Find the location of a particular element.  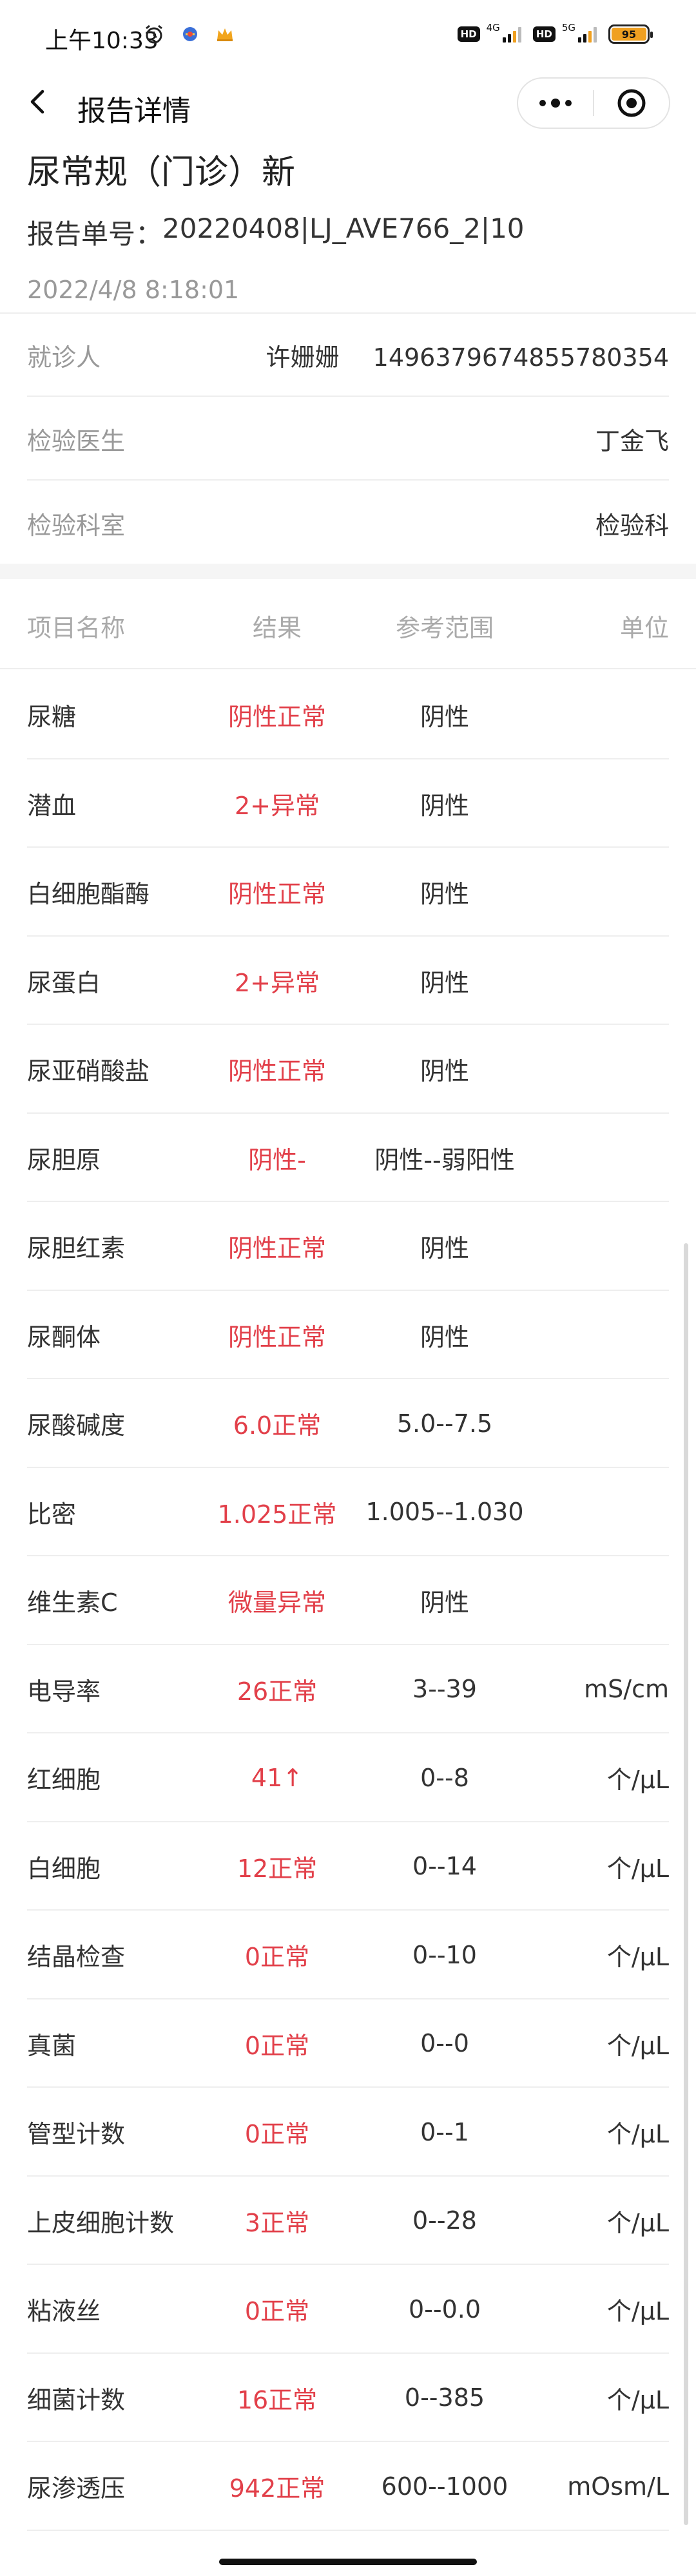

item-name: 尿亚硝酸盐 is located at coordinates (88, 1071).